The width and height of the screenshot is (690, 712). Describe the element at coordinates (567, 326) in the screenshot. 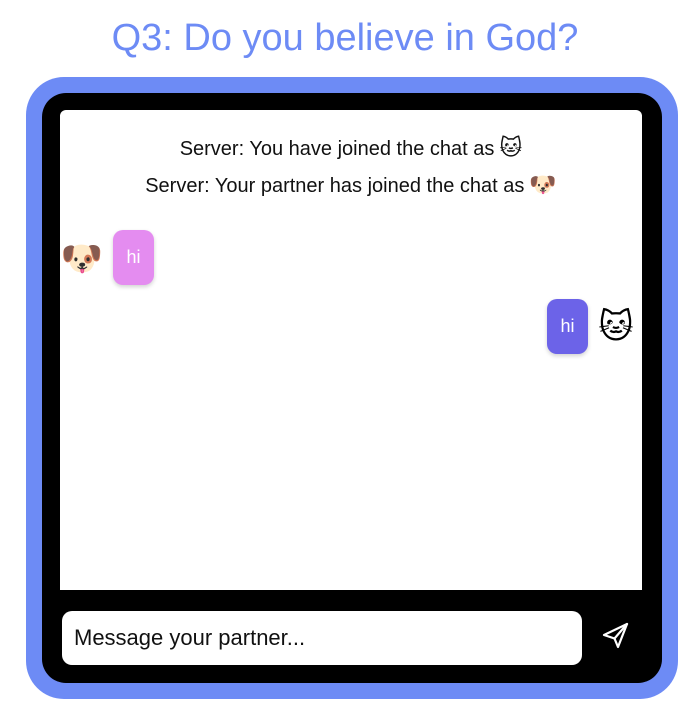

I see `self-message-bubble: hi` at that location.